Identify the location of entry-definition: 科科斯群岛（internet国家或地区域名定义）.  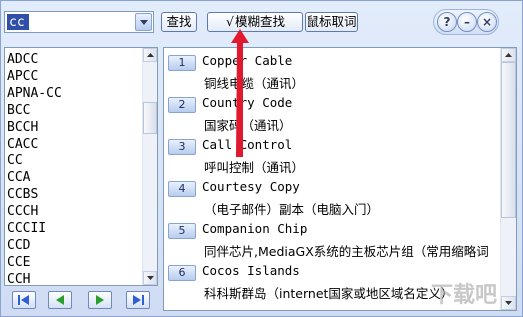
(329, 293).